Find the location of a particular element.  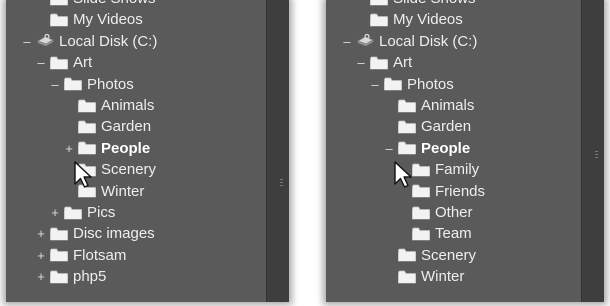

tree-item-label: Disc images is located at coordinates (114, 234).